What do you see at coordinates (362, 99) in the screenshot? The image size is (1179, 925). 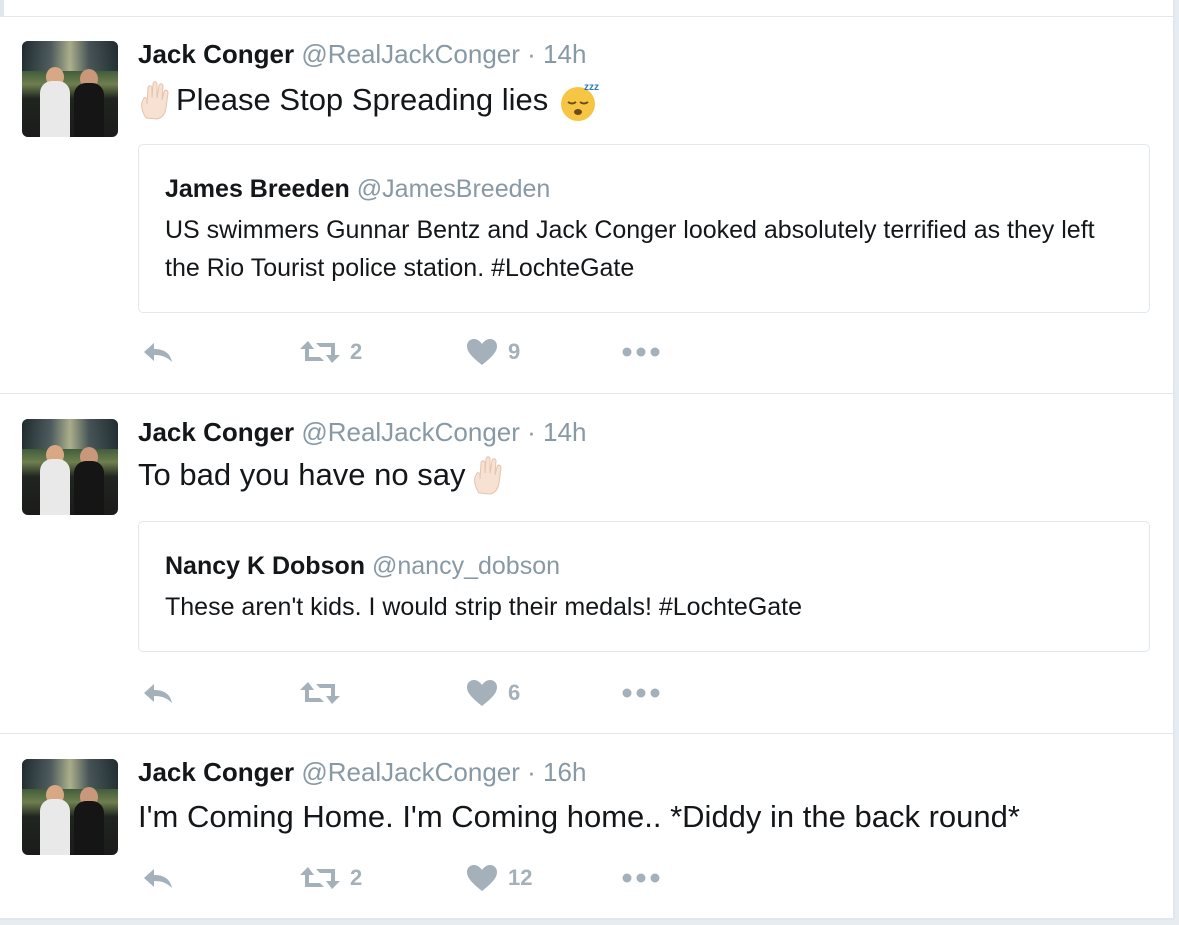 I see `tweet-text-content: Please Stop Spreading lies` at bounding box center [362, 99].